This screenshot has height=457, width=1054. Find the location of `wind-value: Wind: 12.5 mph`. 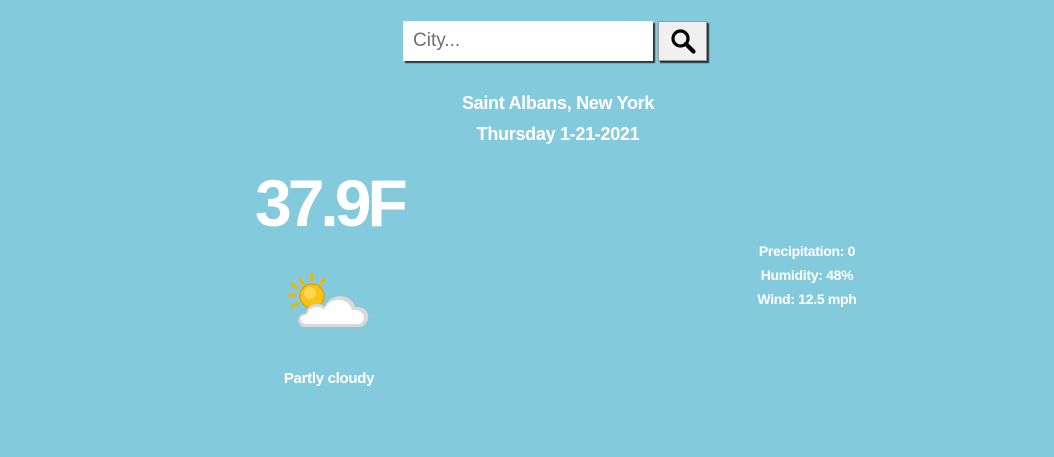

wind-value: Wind: 12.5 mph is located at coordinates (807, 299).